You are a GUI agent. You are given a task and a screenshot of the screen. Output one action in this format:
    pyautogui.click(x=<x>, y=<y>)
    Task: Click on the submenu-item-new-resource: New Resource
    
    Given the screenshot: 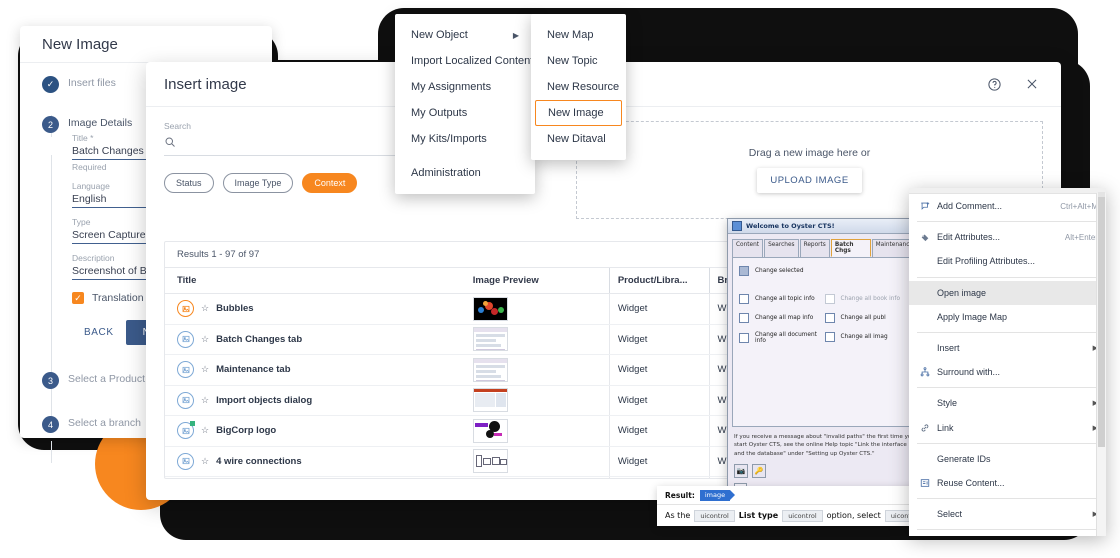 What is the action you would take?
    pyautogui.click(x=578, y=87)
    